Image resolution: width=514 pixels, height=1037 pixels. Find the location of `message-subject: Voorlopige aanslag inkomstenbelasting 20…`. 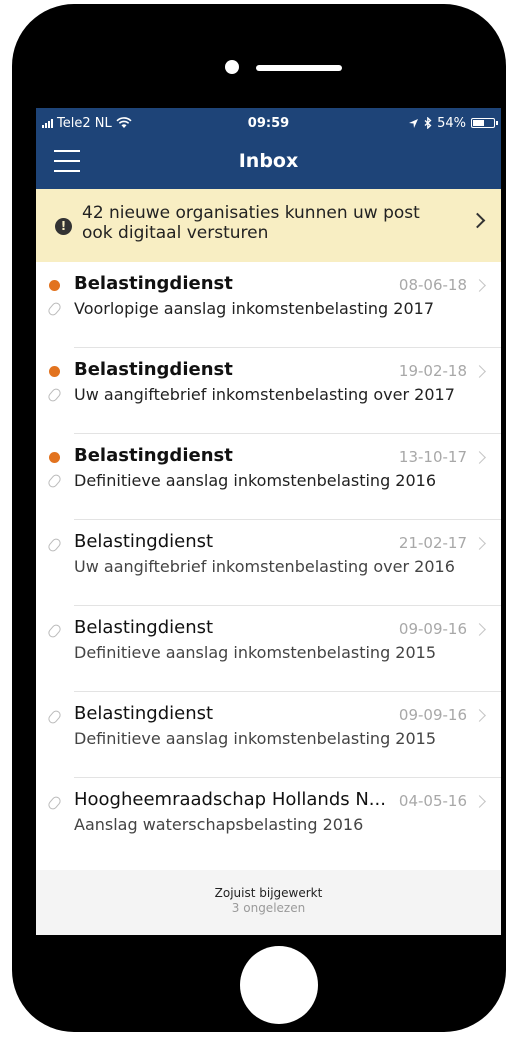

message-subject: Voorlopige aanslag inkomstenbelasting 20… is located at coordinates (254, 308).